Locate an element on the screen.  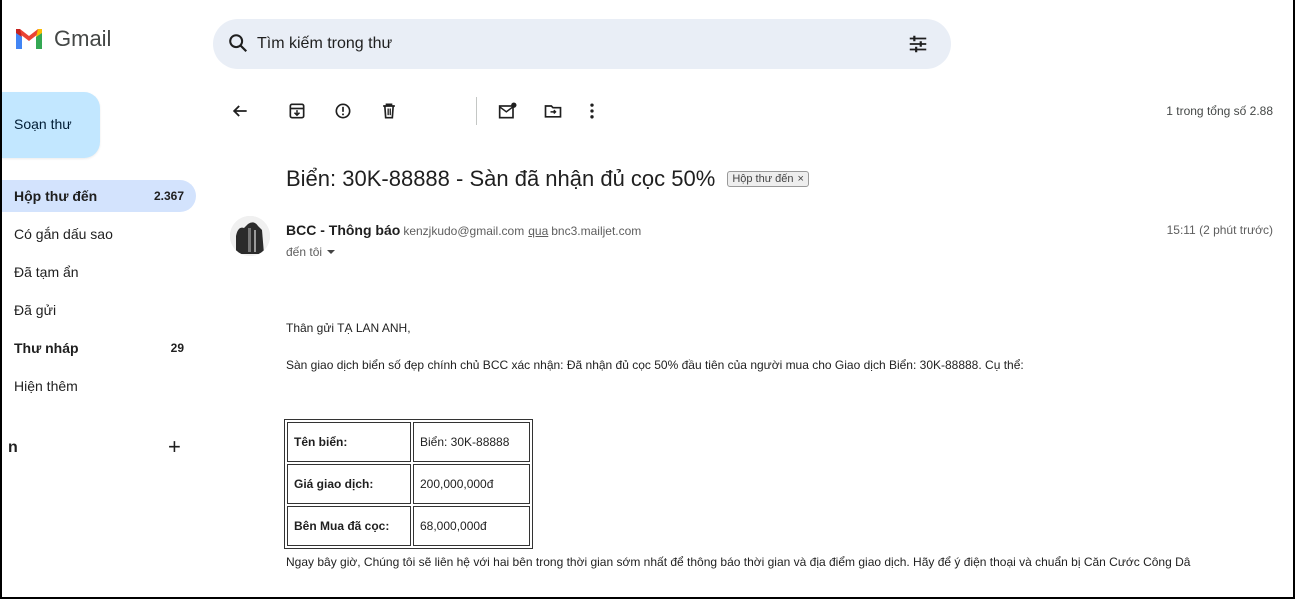
table-row: Bên Mua đã cọc: 68,000,000đ is located at coordinates (408, 526).